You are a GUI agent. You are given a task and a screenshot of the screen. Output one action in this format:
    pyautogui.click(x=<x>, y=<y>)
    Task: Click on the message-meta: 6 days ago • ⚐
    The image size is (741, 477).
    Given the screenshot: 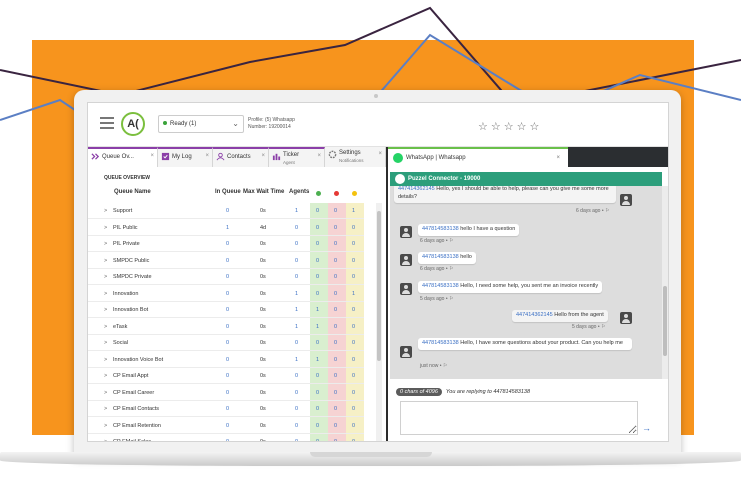 What is the action you would take?
    pyautogui.click(x=593, y=211)
    